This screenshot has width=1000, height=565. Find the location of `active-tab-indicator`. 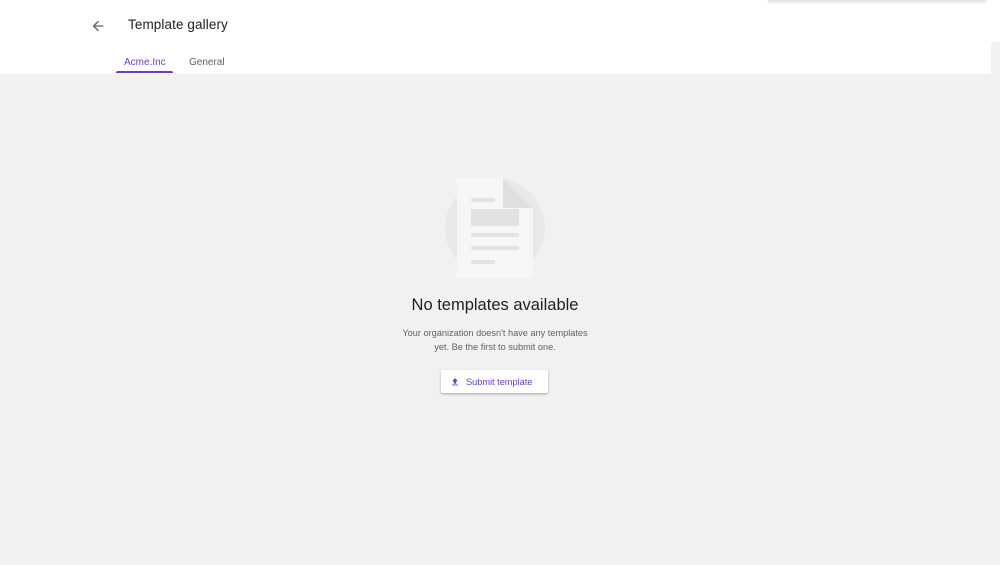

active-tab-indicator is located at coordinates (144, 72).